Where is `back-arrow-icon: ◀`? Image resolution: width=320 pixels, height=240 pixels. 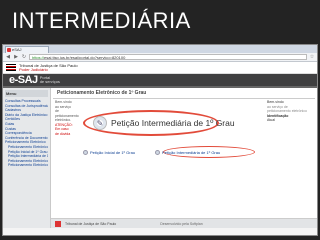
back-arrow-icon: ◀ is located at coordinates (8, 57).